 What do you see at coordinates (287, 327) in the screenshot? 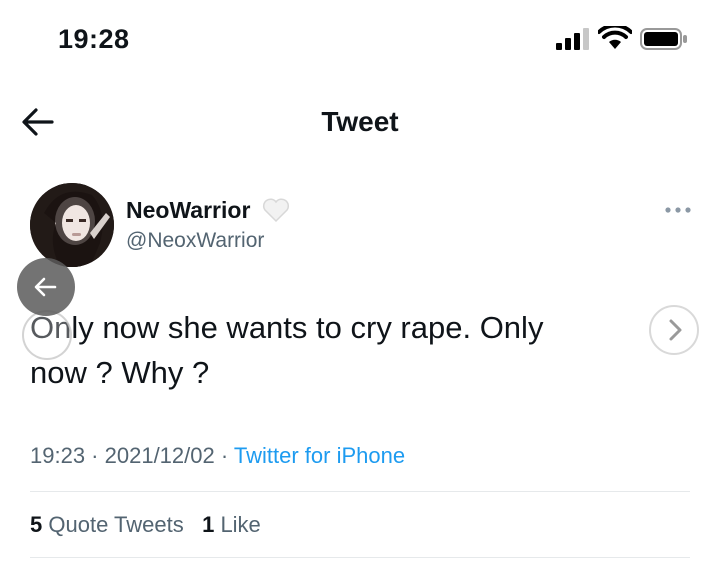
I see `tweet-text-line-1: Only now she wants to cry rape. Only` at bounding box center [287, 327].